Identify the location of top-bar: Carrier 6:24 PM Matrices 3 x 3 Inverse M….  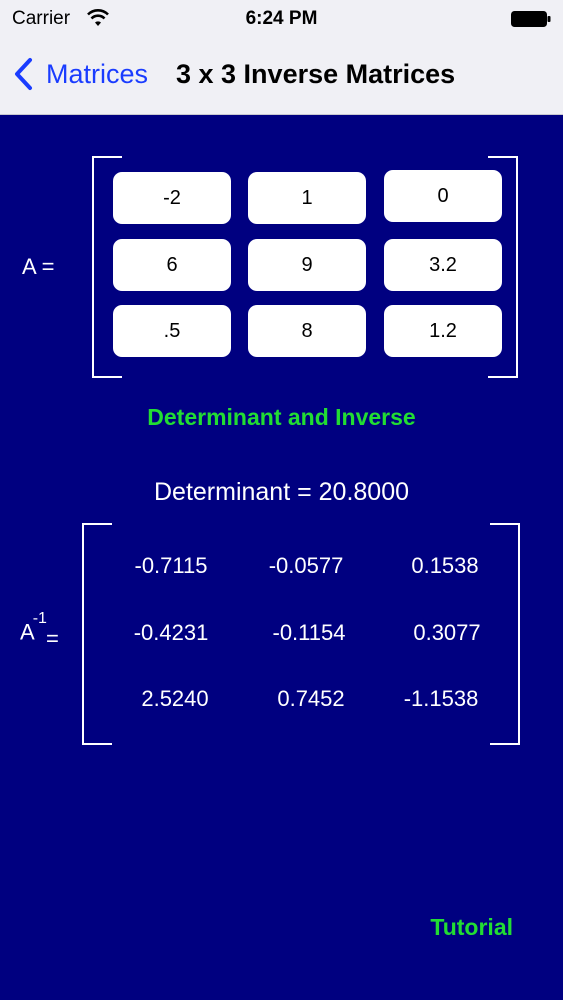
(281, 57).